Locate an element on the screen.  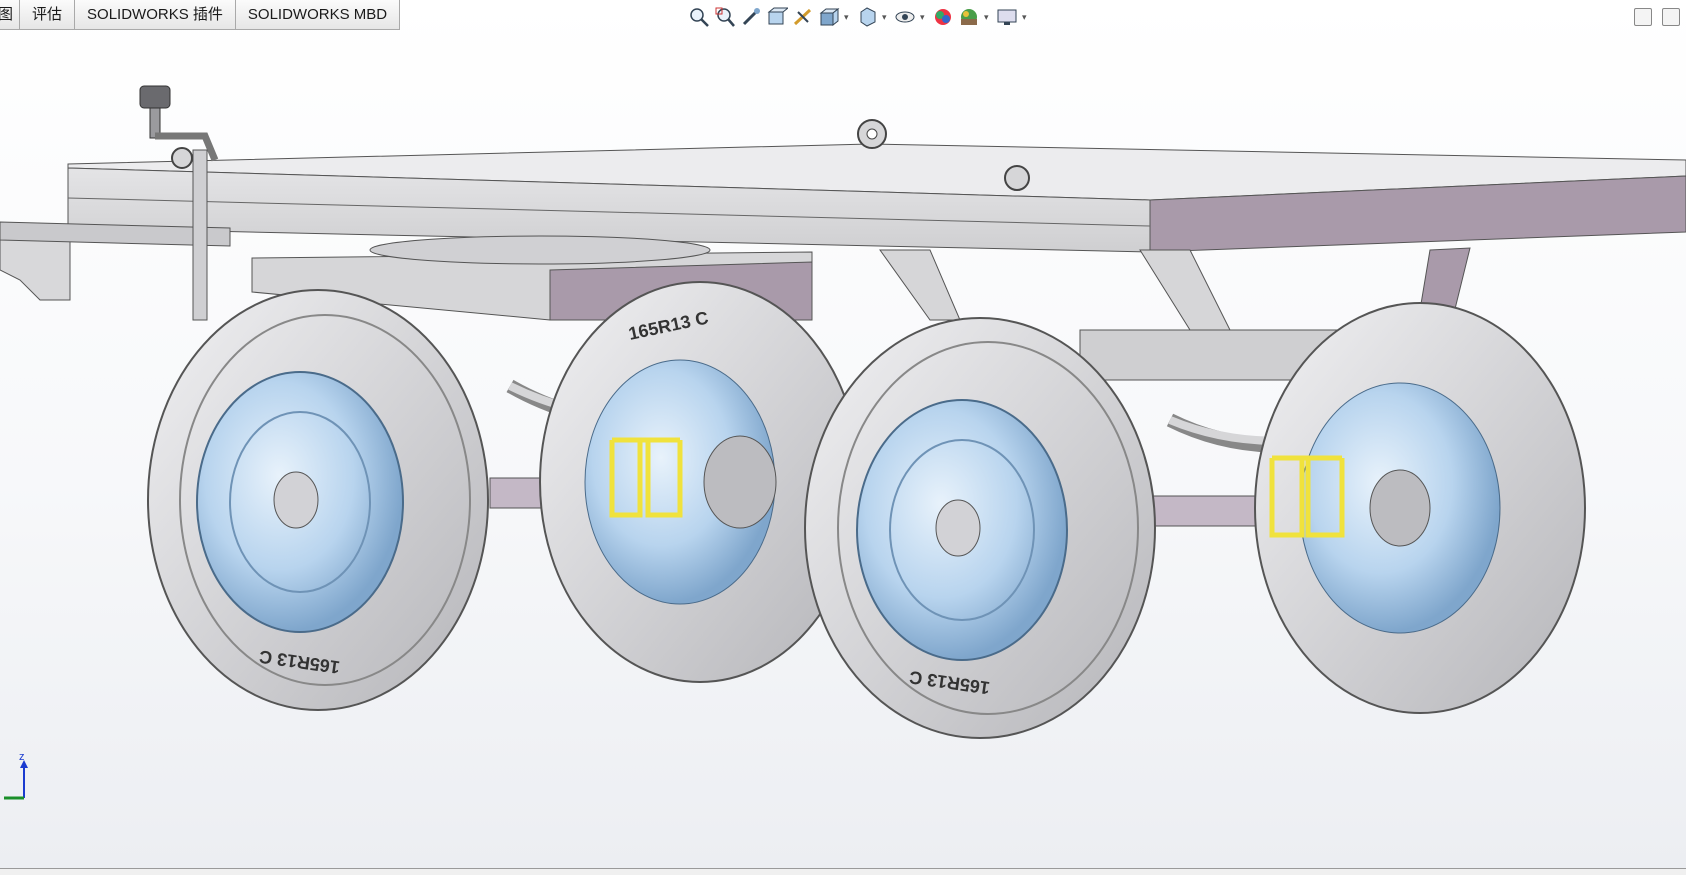
tab-drawing: 图 is located at coordinates (10, 15).